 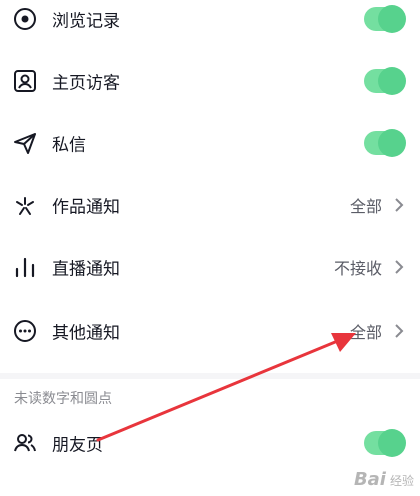 What do you see at coordinates (86, 21) in the screenshot?
I see `browse-history-label: 浏览记录` at bounding box center [86, 21].